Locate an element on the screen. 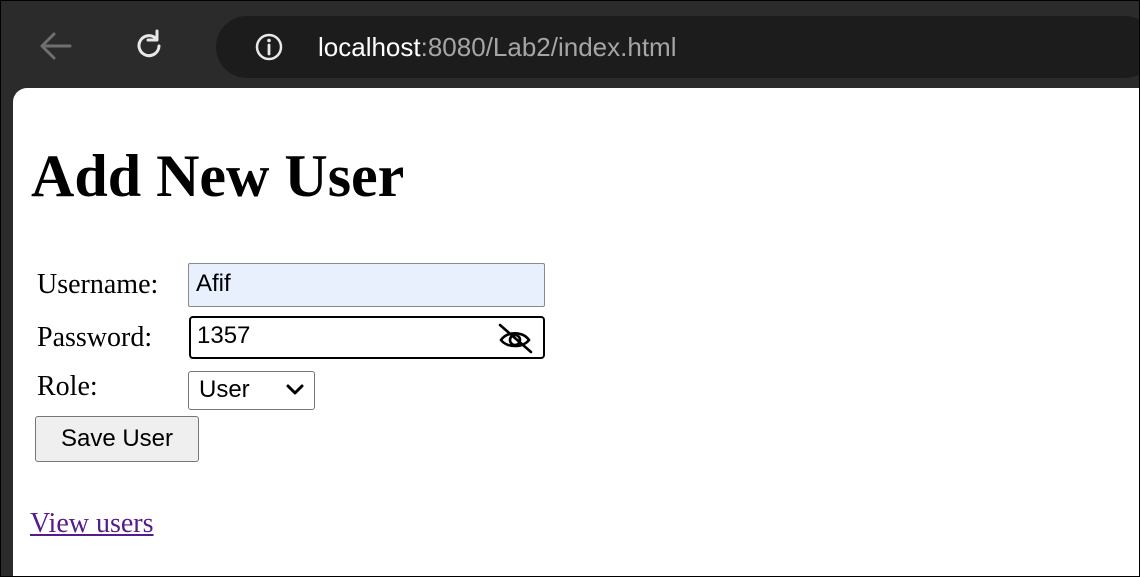 The width and height of the screenshot is (1140, 577). info-icon is located at coordinates (269, 47).